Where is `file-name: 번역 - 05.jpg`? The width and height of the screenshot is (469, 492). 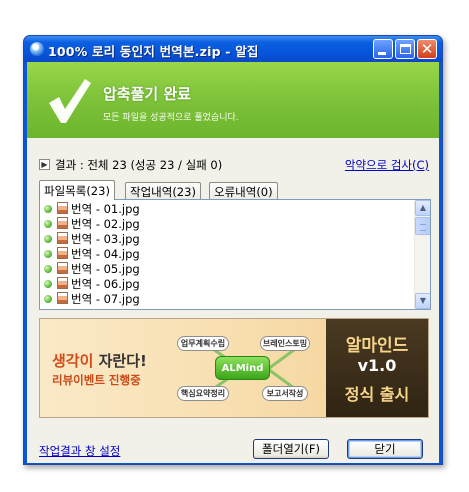
file-name: 번역 - 05.jpg is located at coordinates (105, 269).